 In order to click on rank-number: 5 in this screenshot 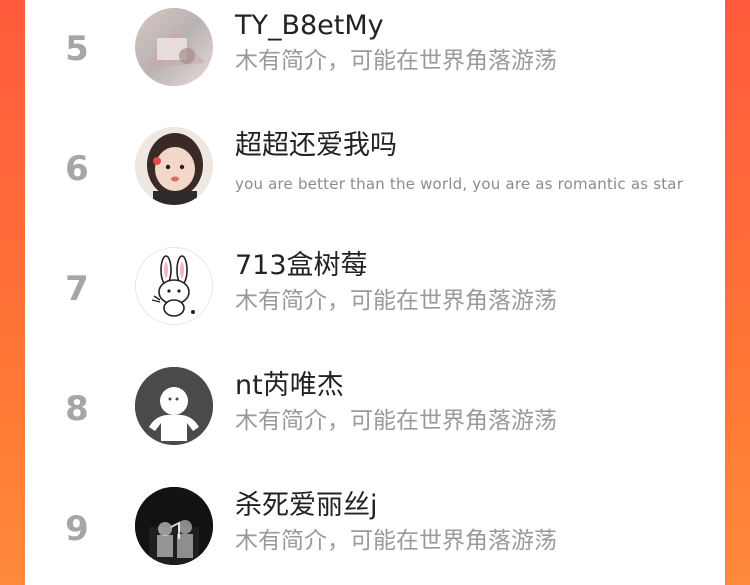, I will do `click(77, 49)`.